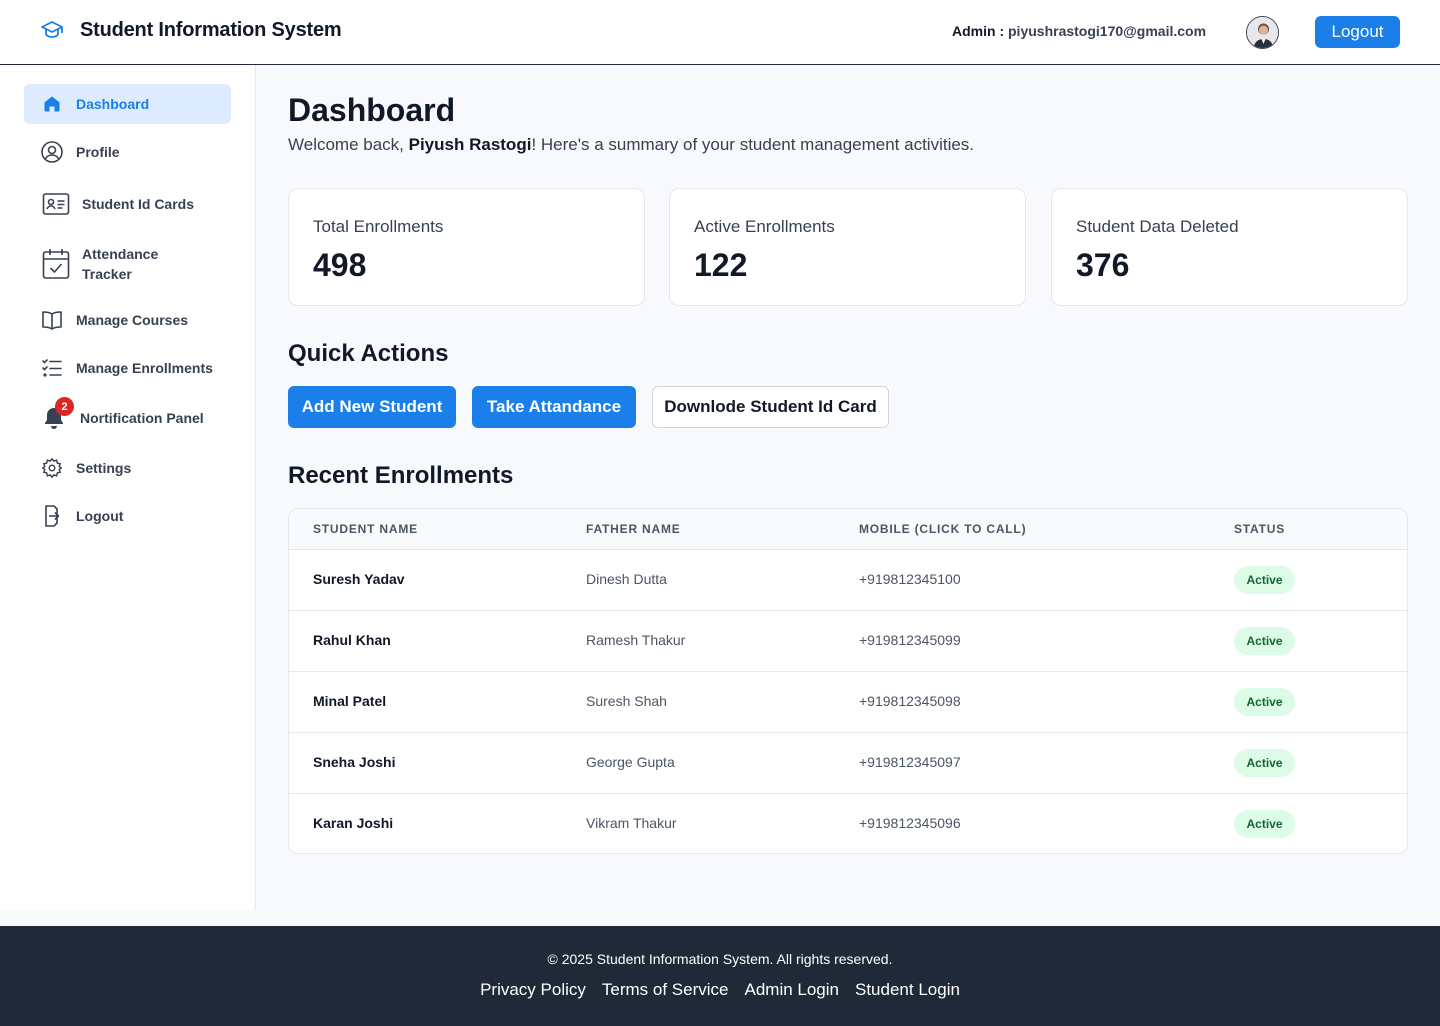  What do you see at coordinates (764, 226) in the screenshot?
I see `stat-label: Active Enrollments` at bounding box center [764, 226].